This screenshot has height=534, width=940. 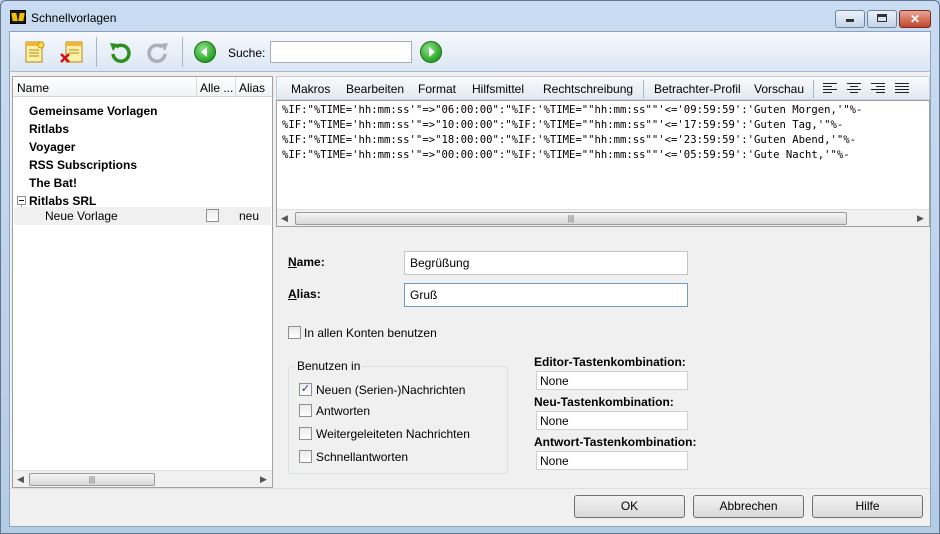 What do you see at coordinates (393, 434) in the screenshot?
I see `use-in-forwarded-label: Weitergeleiteten Nachrichten` at bounding box center [393, 434].